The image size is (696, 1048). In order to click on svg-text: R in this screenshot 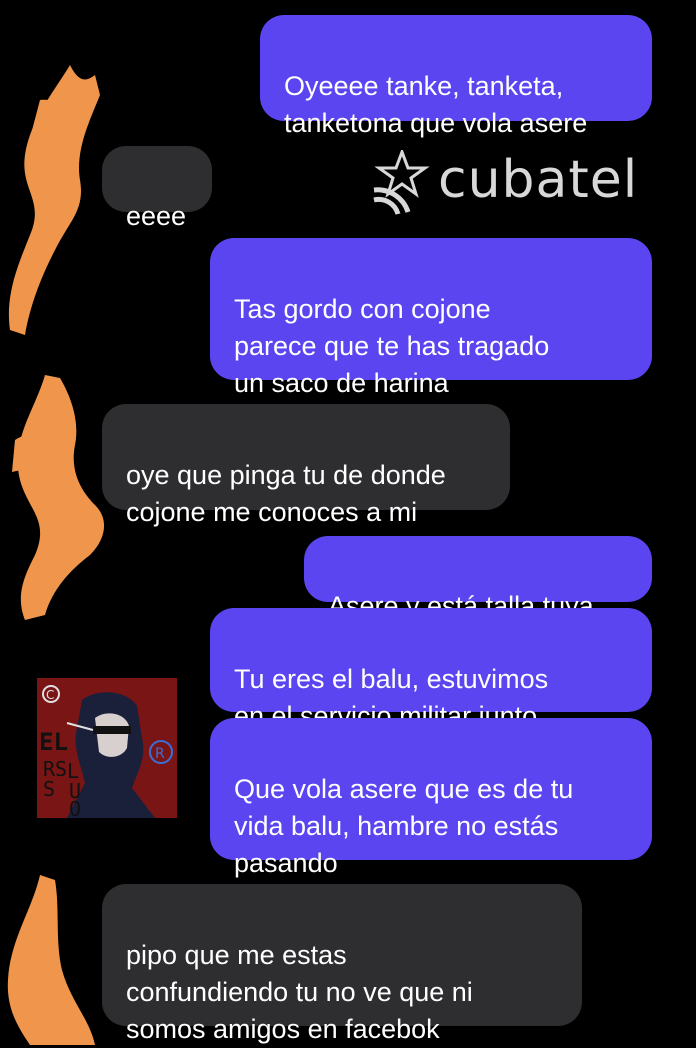, I will do `click(160, 754)`.